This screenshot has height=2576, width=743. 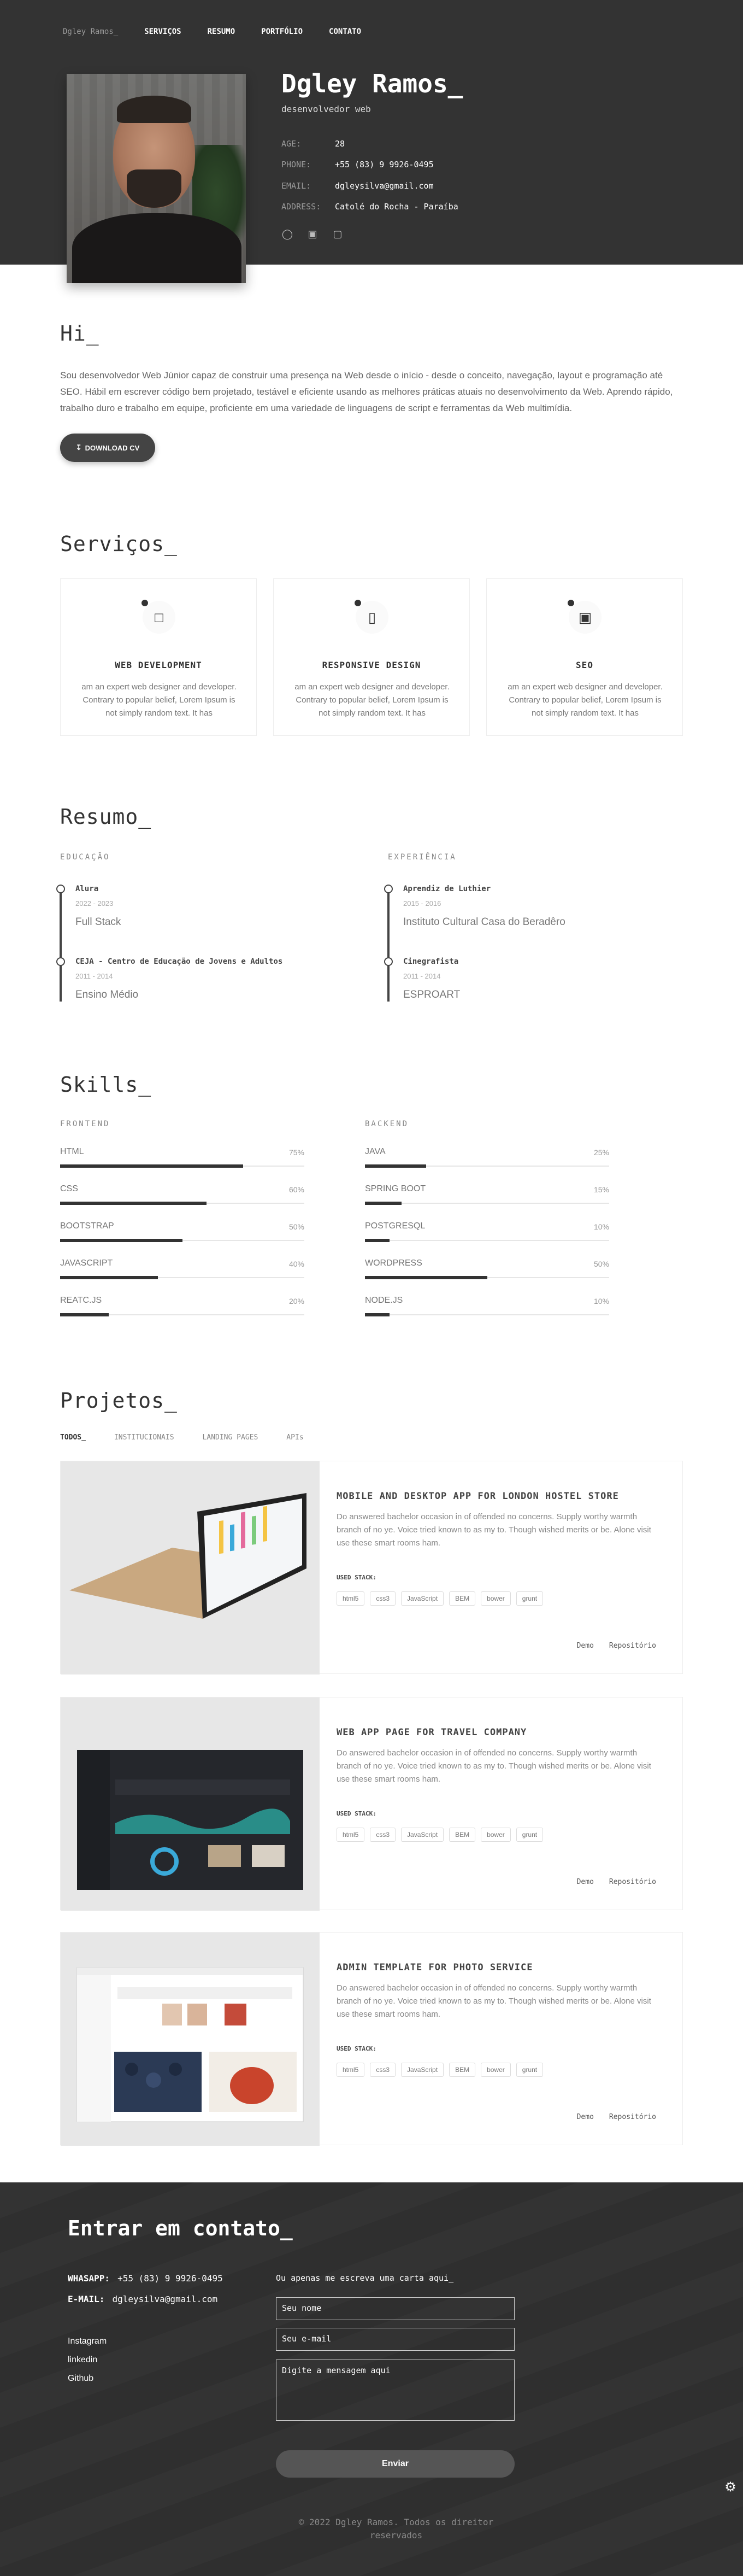 I want to click on skill-name: NODE.JS, so click(x=384, y=1301).